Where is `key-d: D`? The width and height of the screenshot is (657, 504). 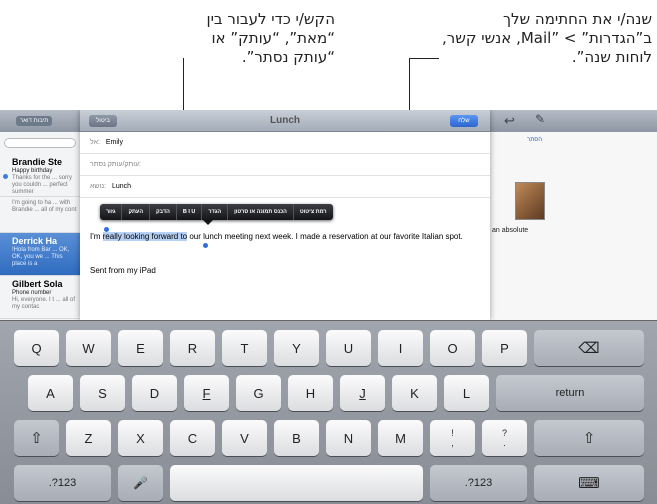 key-d: D is located at coordinates (154, 393).